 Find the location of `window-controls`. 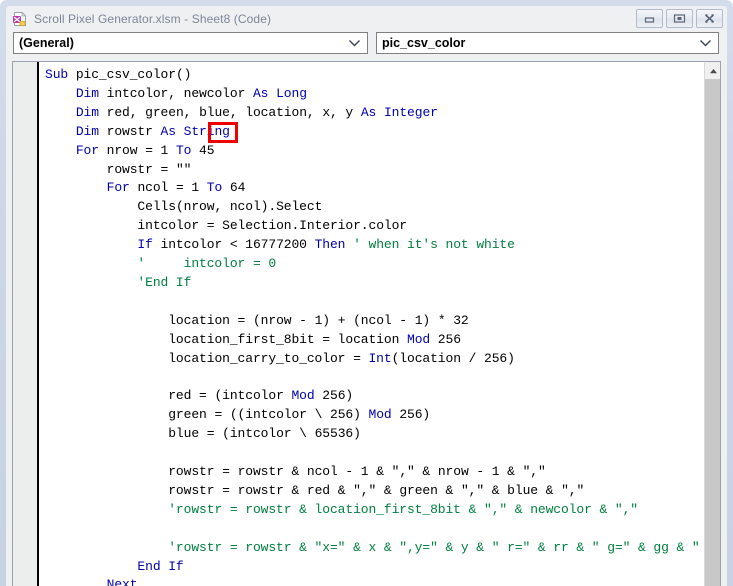

window-controls is located at coordinates (679, 18).